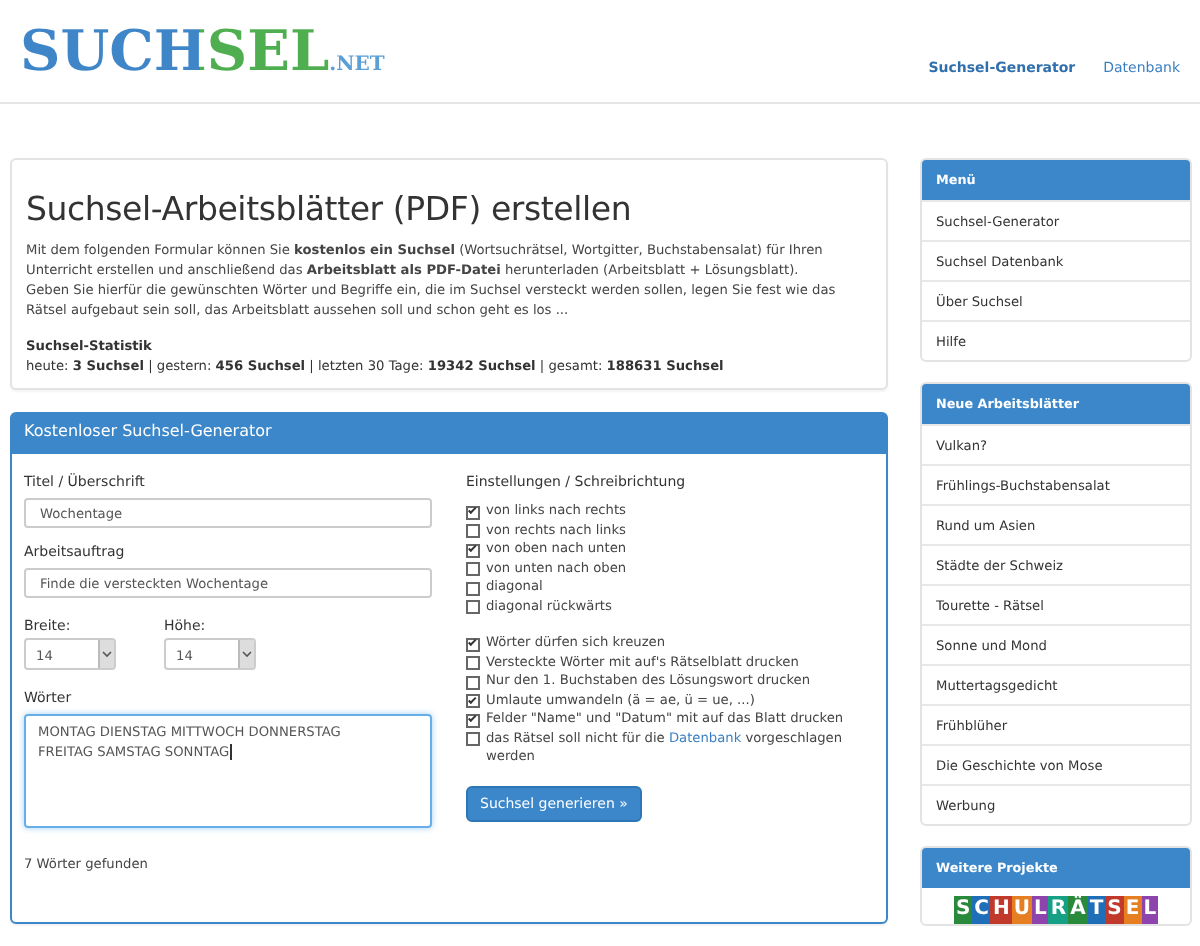  Describe the element at coordinates (330, 209) in the screenshot. I see `page-title: Suchsel-Arbeitsblätter (PDF) erstellen` at that location.